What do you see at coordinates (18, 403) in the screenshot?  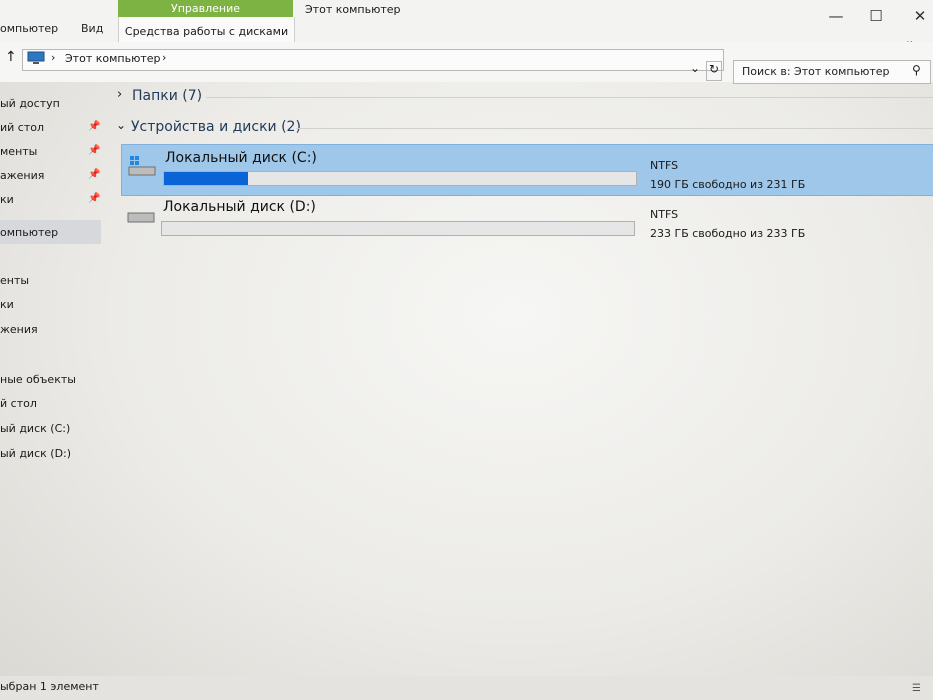 I see `sidebar-item-desktop-2: й стол` at bounding box center [18, 403].